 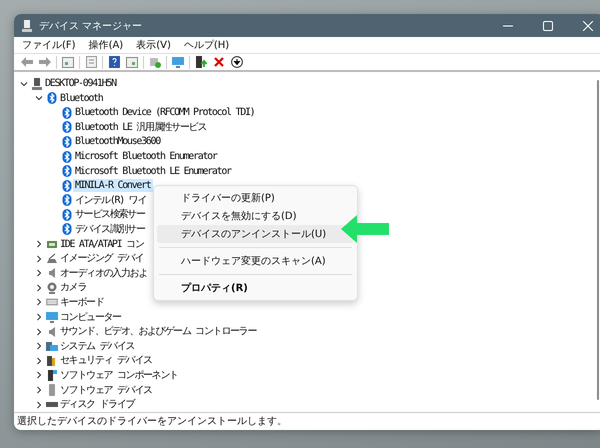 I want to click on tree-item: イメージング デバイ, so click(x=102, y=259).